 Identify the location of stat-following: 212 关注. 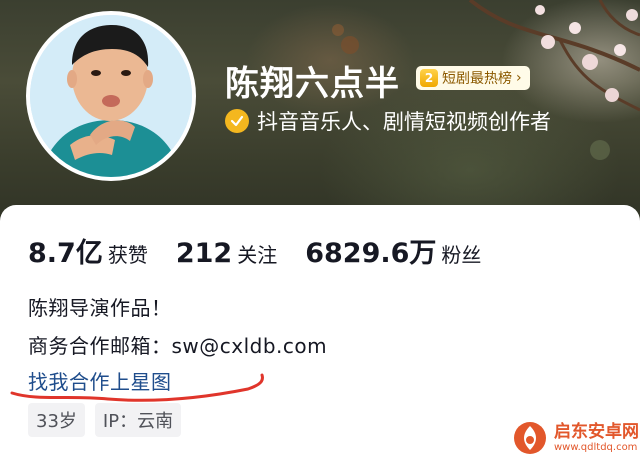
(226, 253).